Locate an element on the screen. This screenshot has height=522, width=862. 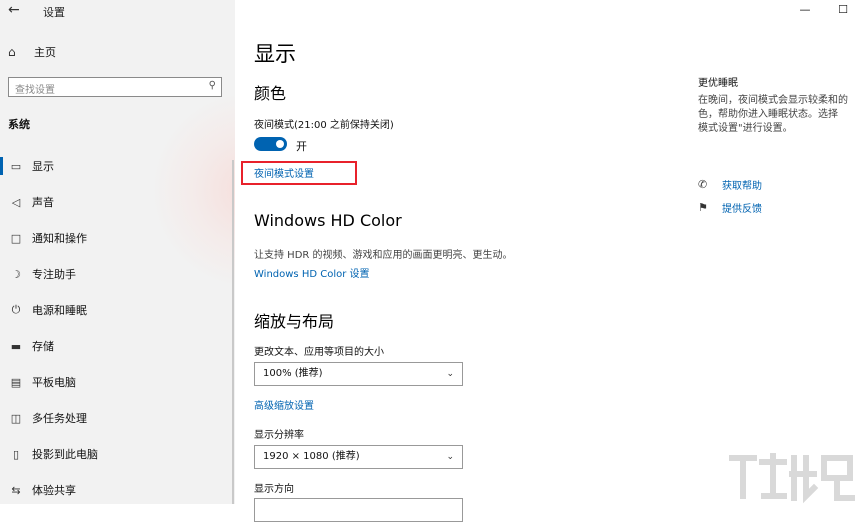
toggle-state-label: 开 is located at coordinates (301, 146).